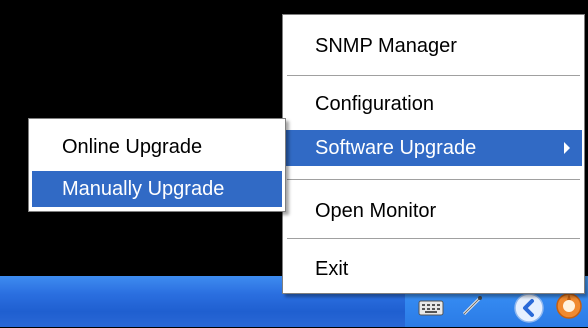 This screenshot has height=328, width=588. I want to click on menu-item-snmp-manager: SNMP Manager, so click(433, 46).